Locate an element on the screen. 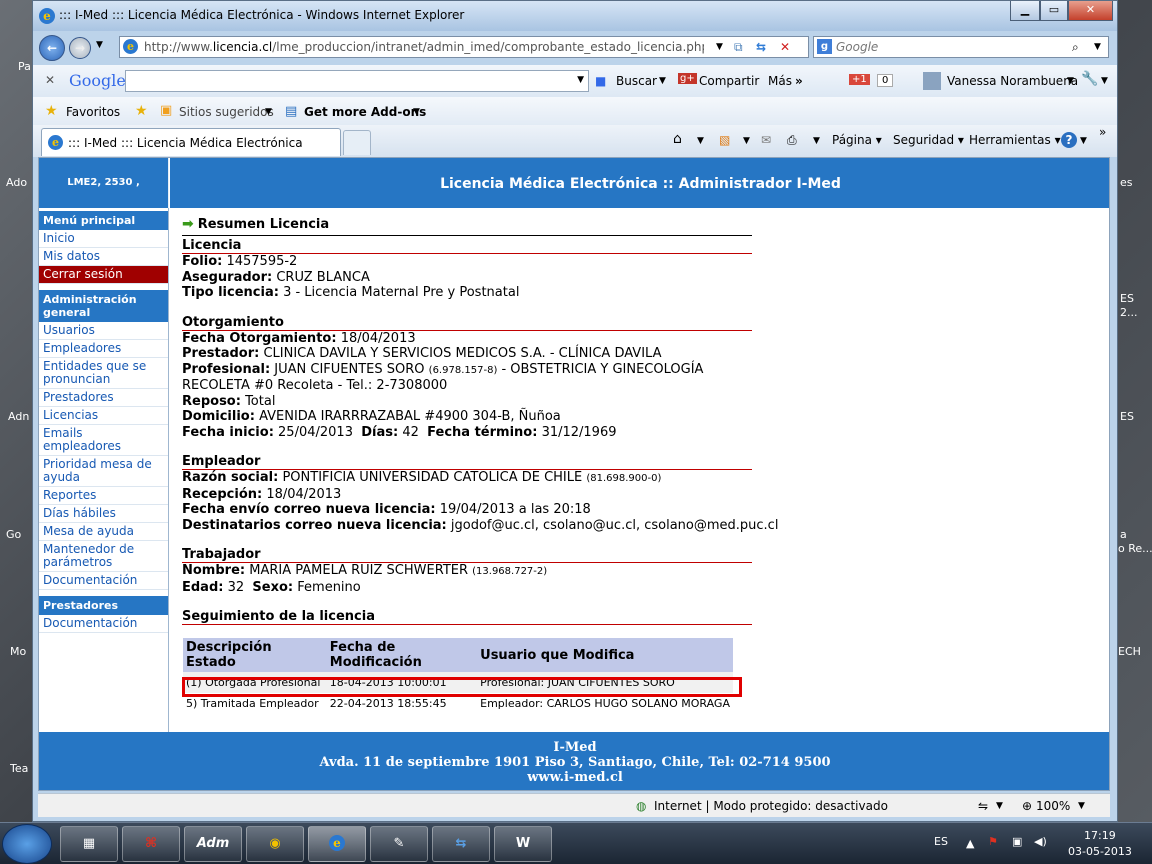 The width and height of the screenshot is (1152, 864). sidebar-item-prestadores: Prestadores is located at coordinates (103, 398).